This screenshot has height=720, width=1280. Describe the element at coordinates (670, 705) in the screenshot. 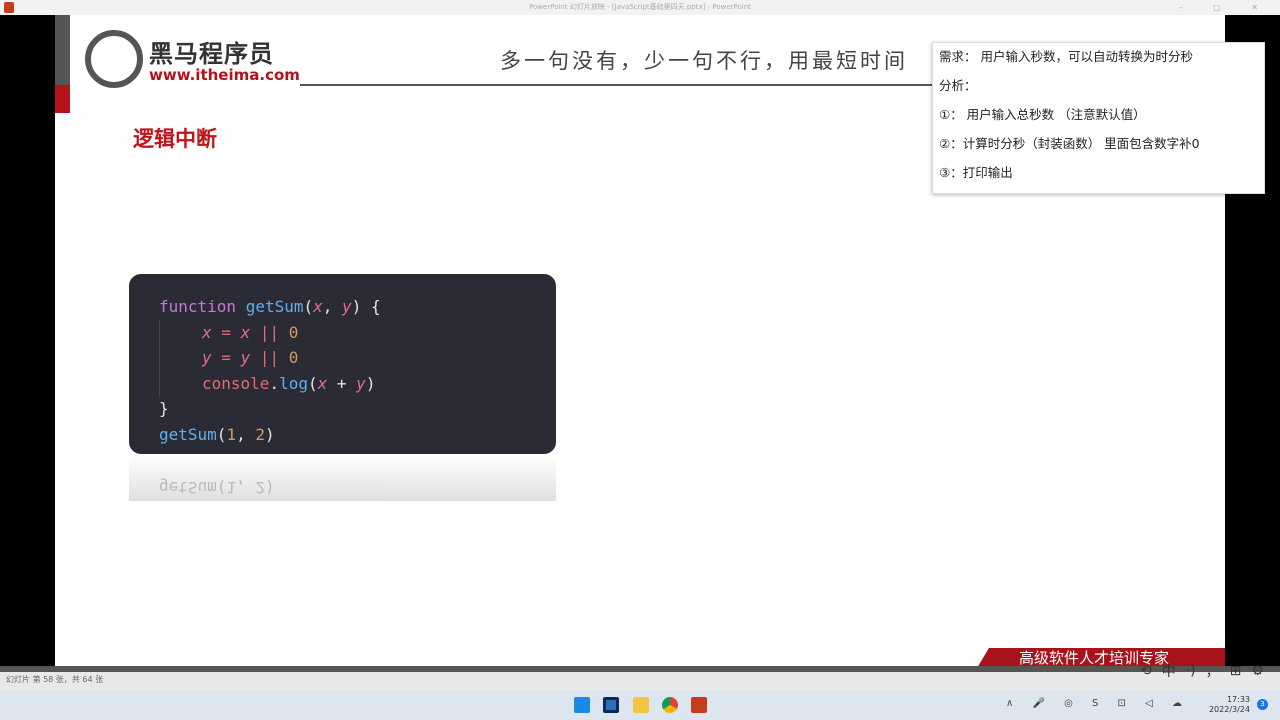

I see `chrome-icon` at that location.